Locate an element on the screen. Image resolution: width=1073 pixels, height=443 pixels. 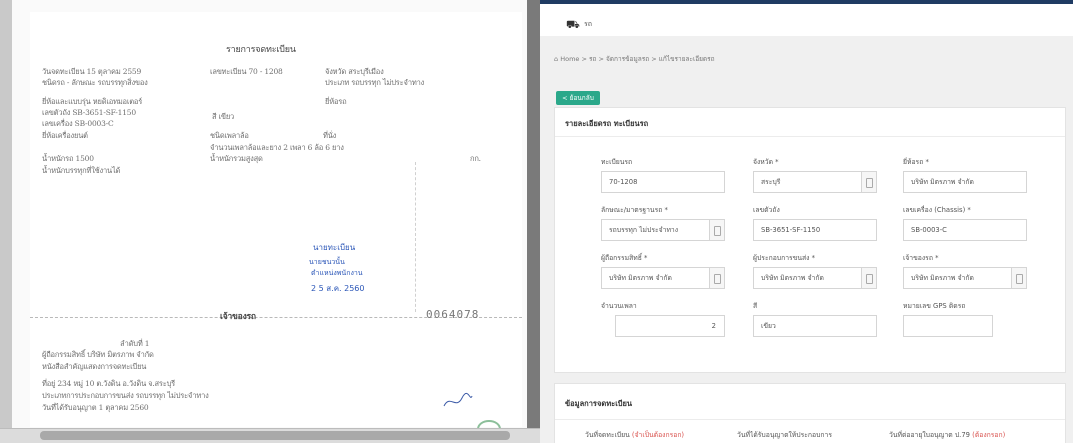
card-title: รายละเอียดรถ ทะเบียนรถ is located at coordinates (607, 123).